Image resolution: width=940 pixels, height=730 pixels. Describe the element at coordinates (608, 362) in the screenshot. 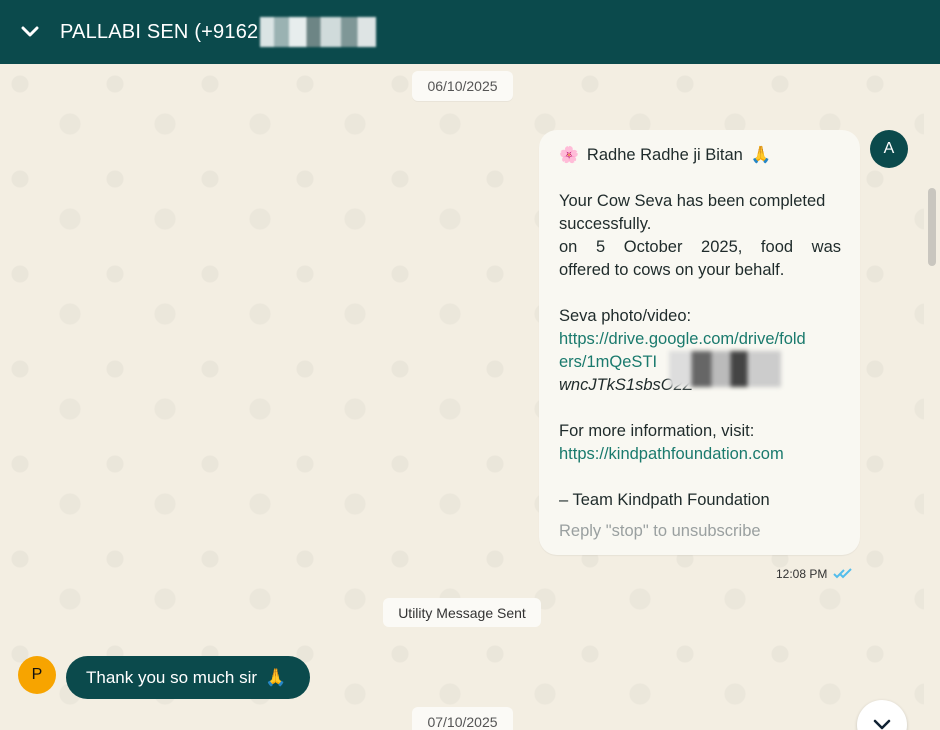

I see `drive-link-part: ers/1mQeSTI` at that location.